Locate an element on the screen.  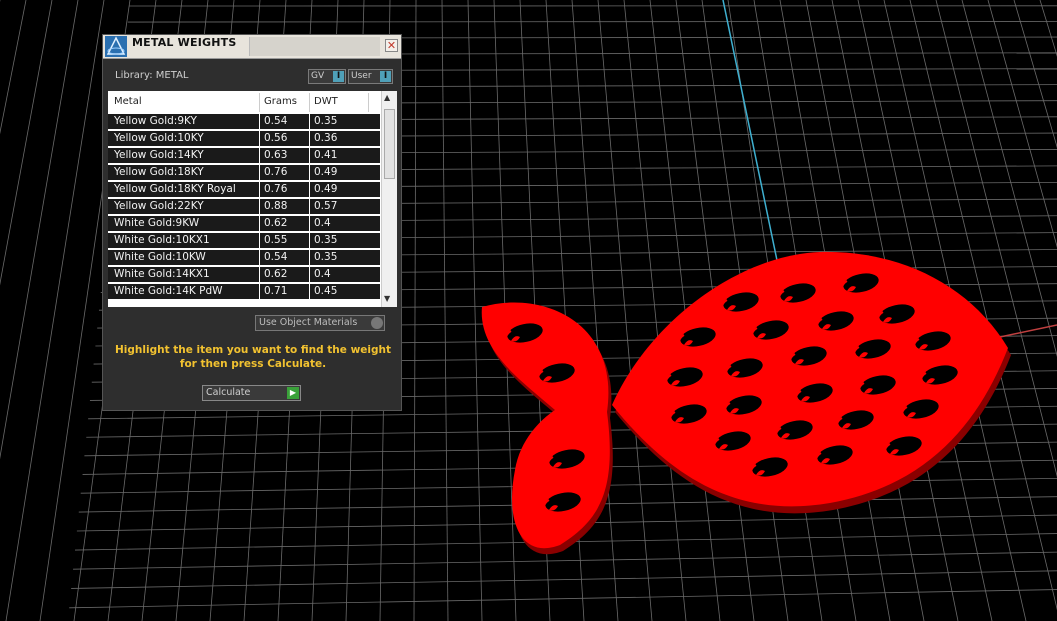
table-row: Yellow Gold:18KY Royal 0.76 0.49 is located at coordinates (244, 190).